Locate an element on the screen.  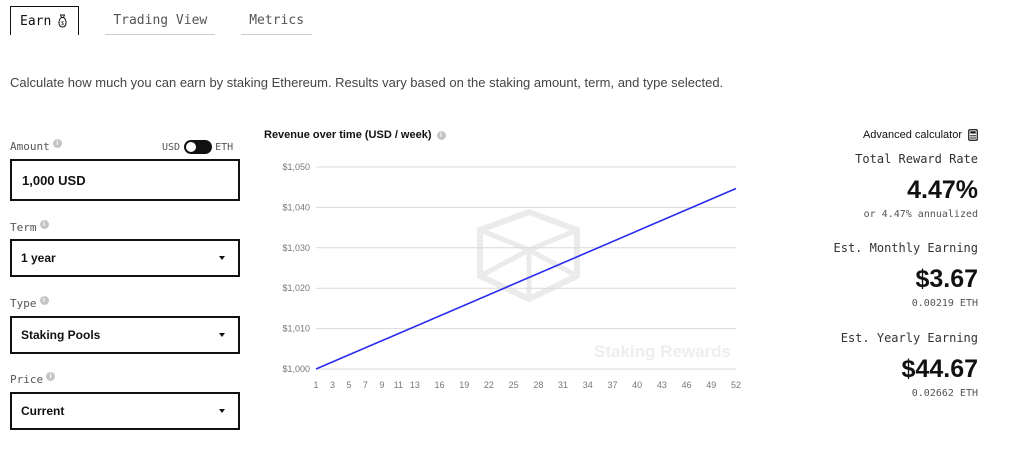
chart-title-text: Revenue over time (USD / week) is located at coordinates (348, 135).